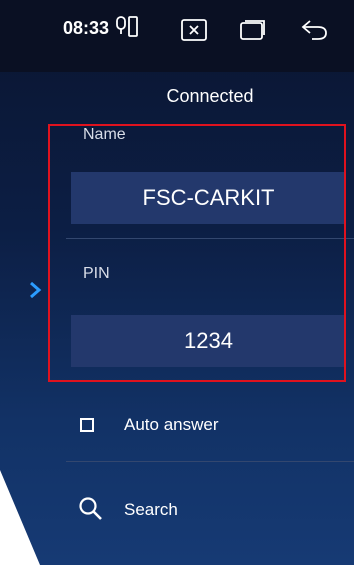 This screenshot has width=354, height=565. What do you see at coordinates (35, 292) in the screenshot?
I see `chevron-right-icon` at bounding box center [35, 292].